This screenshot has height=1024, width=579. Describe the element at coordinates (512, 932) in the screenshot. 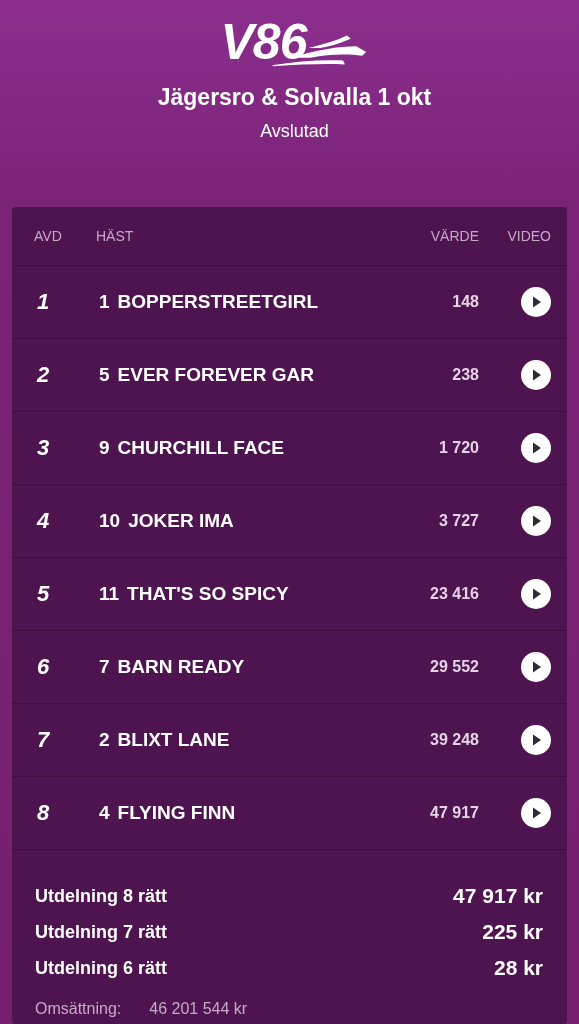

I see `payout-amount: 225 kr` at that location.